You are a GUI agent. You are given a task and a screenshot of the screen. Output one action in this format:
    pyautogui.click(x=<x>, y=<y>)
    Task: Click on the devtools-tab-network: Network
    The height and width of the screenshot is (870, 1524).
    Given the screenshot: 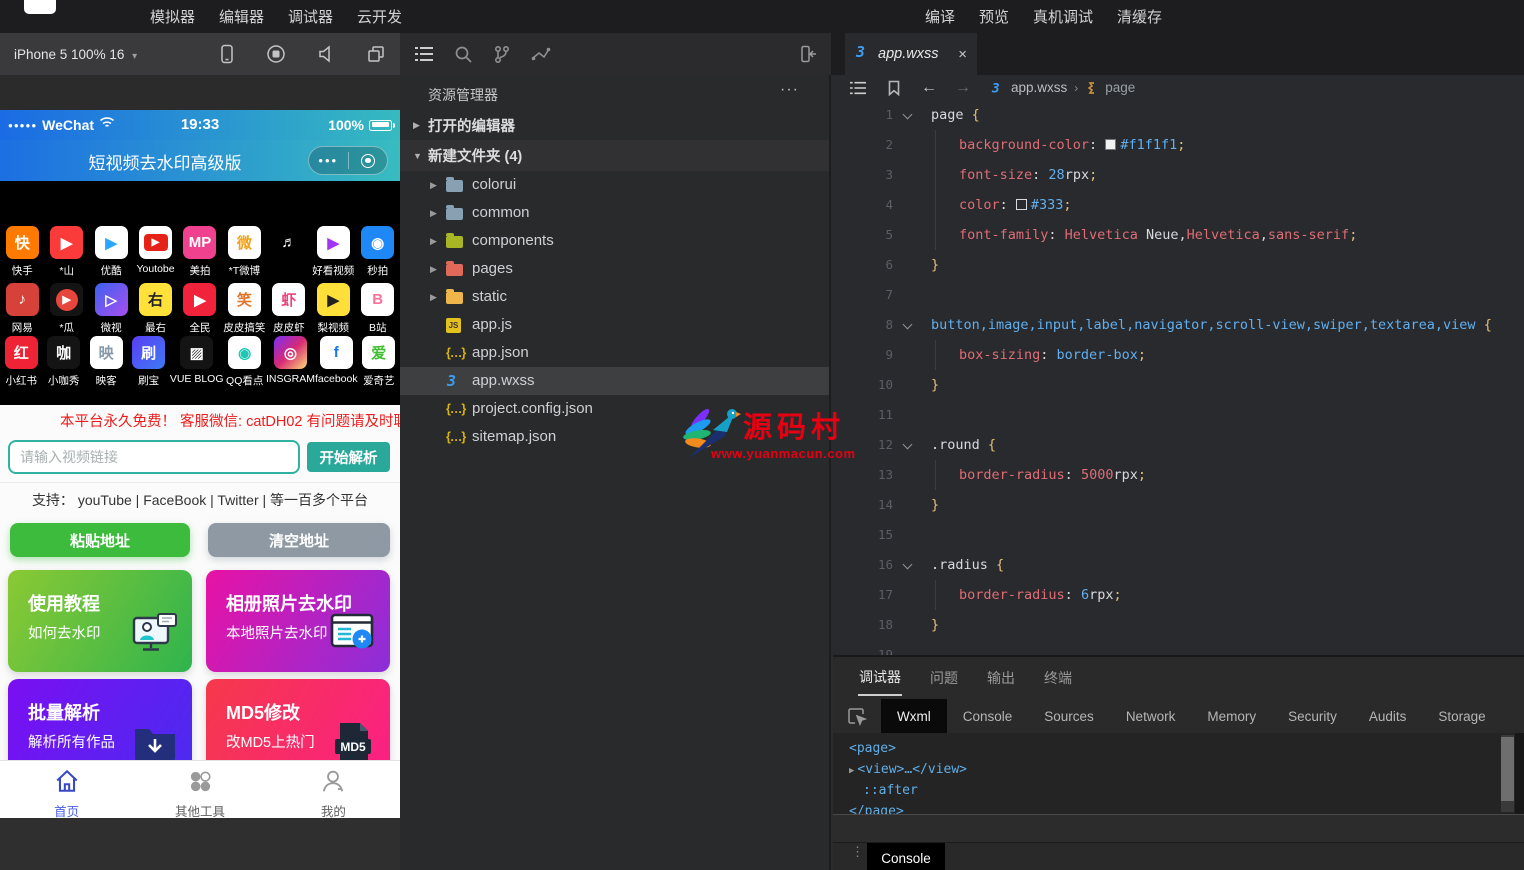 What is the action you would take?
    pyautogui.click(x=1151, y=716)
    